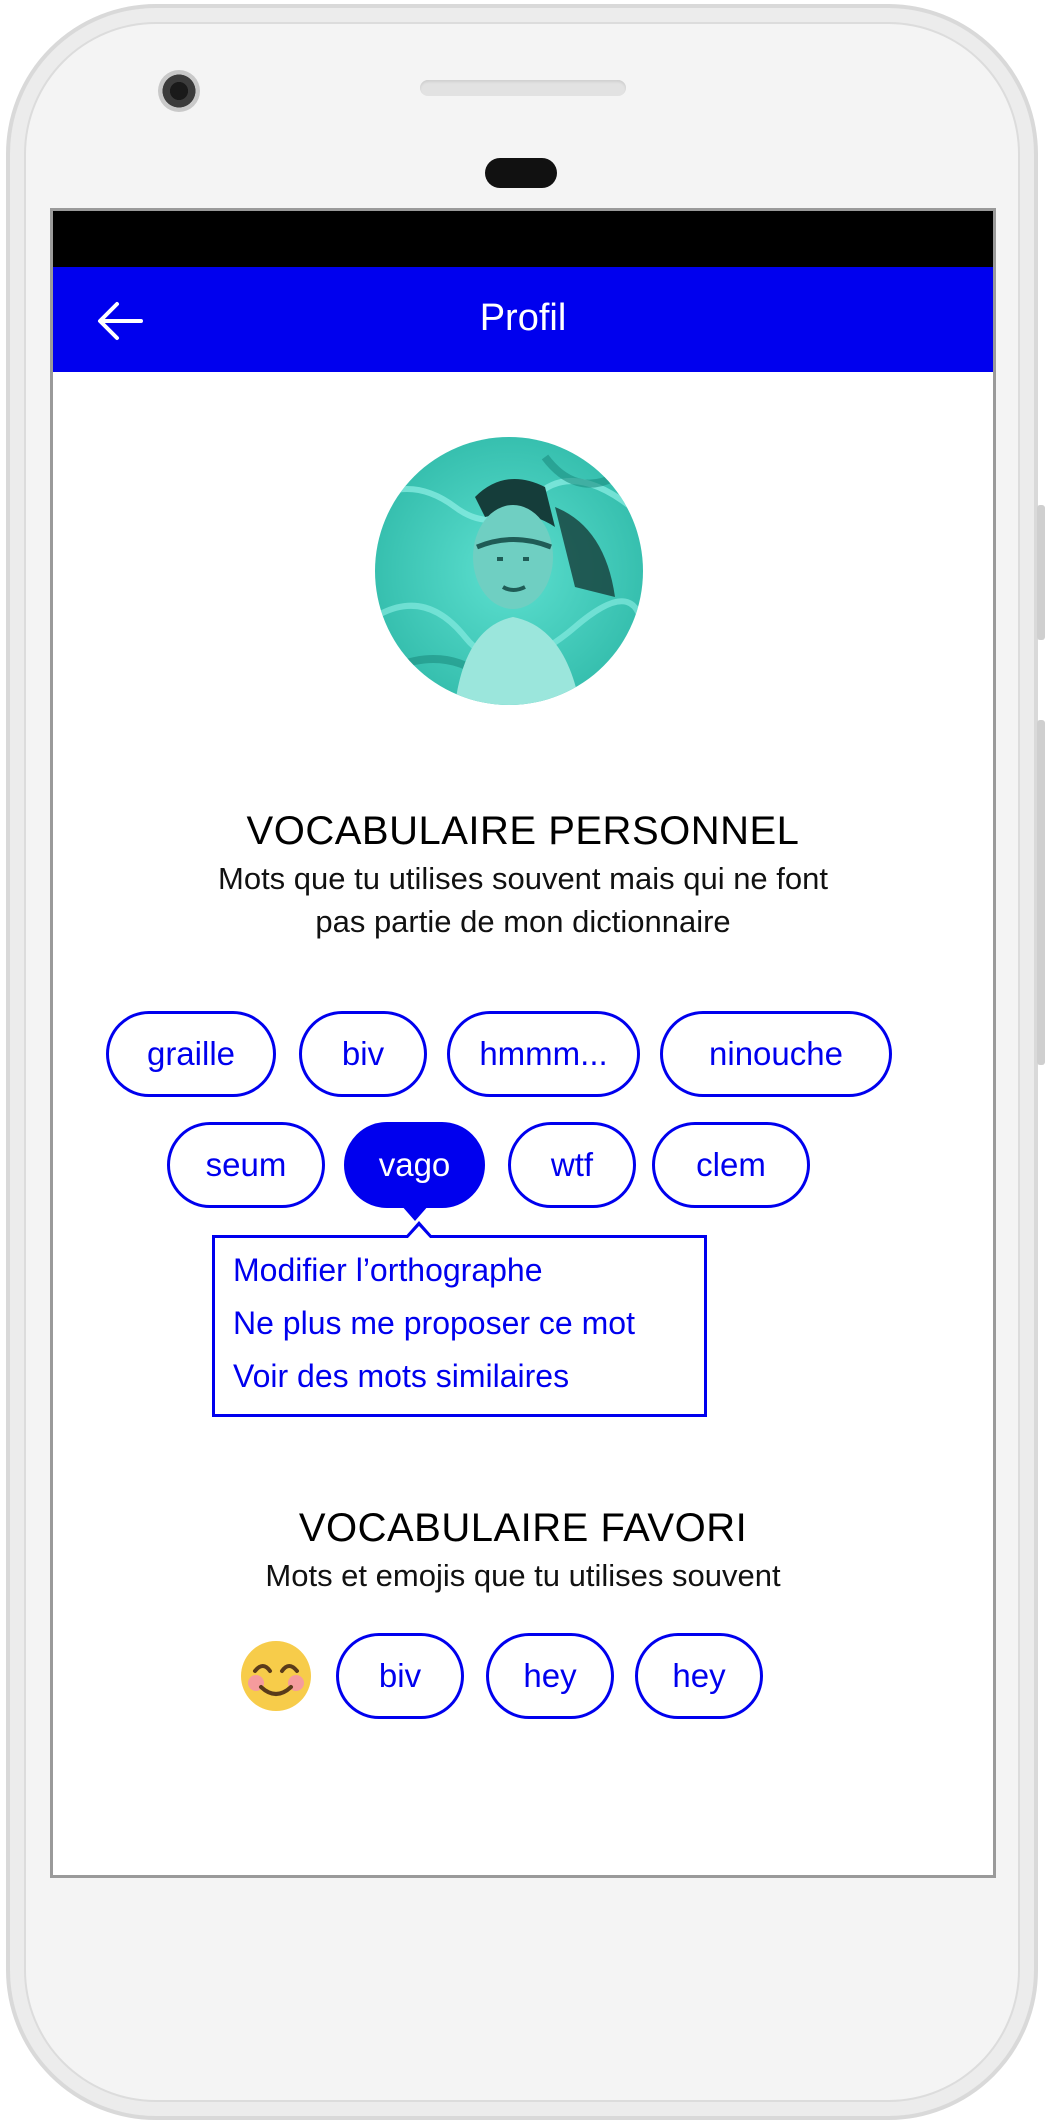 Image resolution: width=1049 pixels, height=2126 pixels. Describe the element at coordinates (523, 1575) in the screenshot. I see `favorite-vocab-subtitle: Mots et emojis que tu utilises souvent` at that location.